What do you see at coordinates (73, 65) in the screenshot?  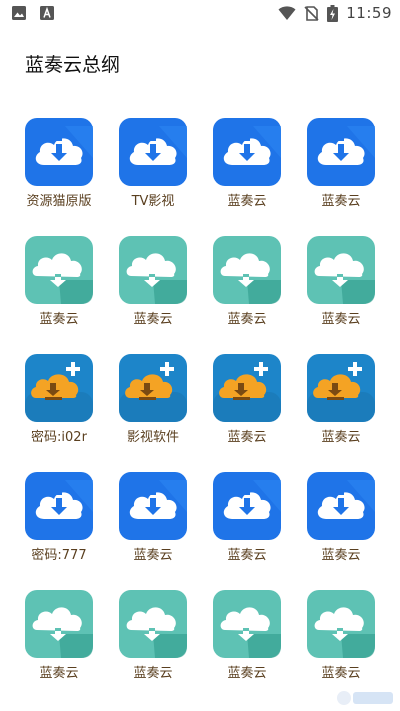 I see `page-title: 蓝奏云总纲` at bounding box center [73, 65].